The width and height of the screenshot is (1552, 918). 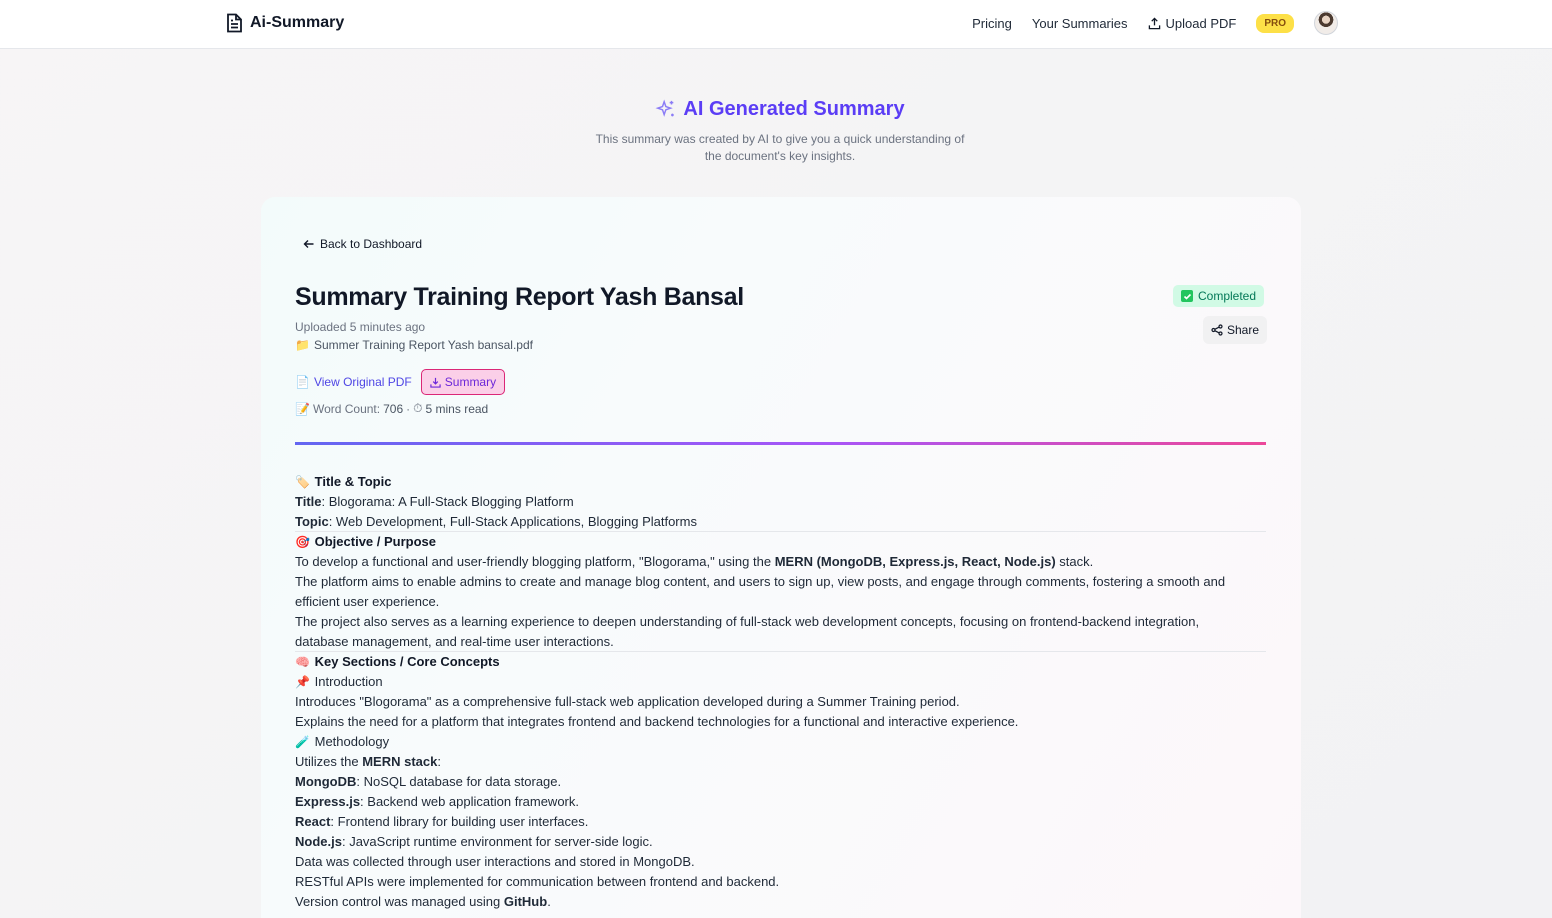 I want to click on field-label: Node.js, so click(x=318, y=841).